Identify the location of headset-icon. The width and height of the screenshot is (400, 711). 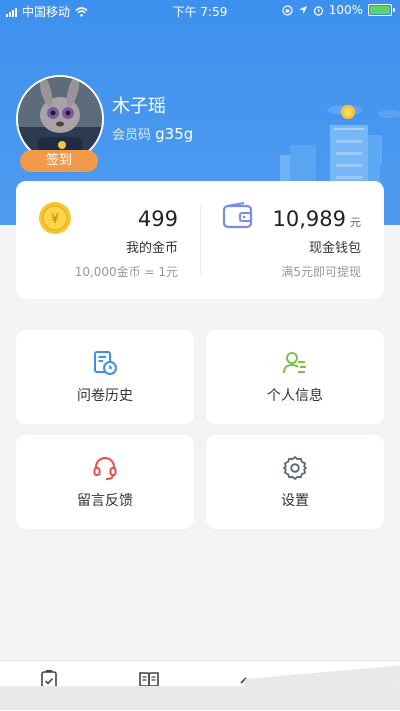
(105, 468).